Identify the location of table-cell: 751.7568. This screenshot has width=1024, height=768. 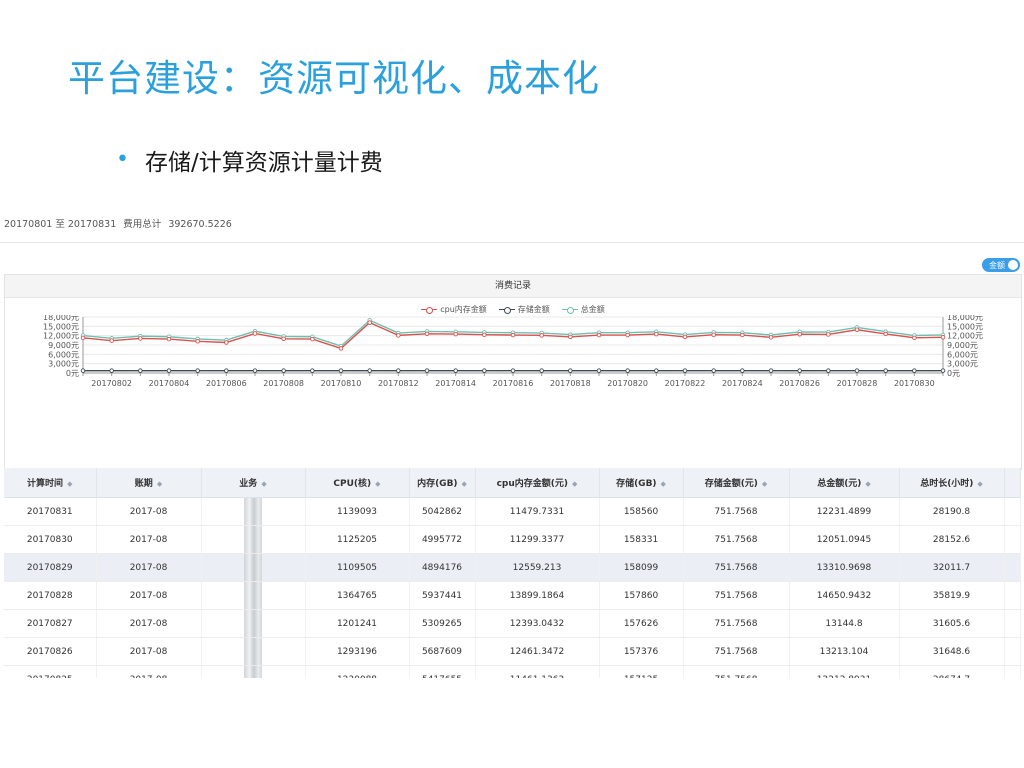
(736, 539).